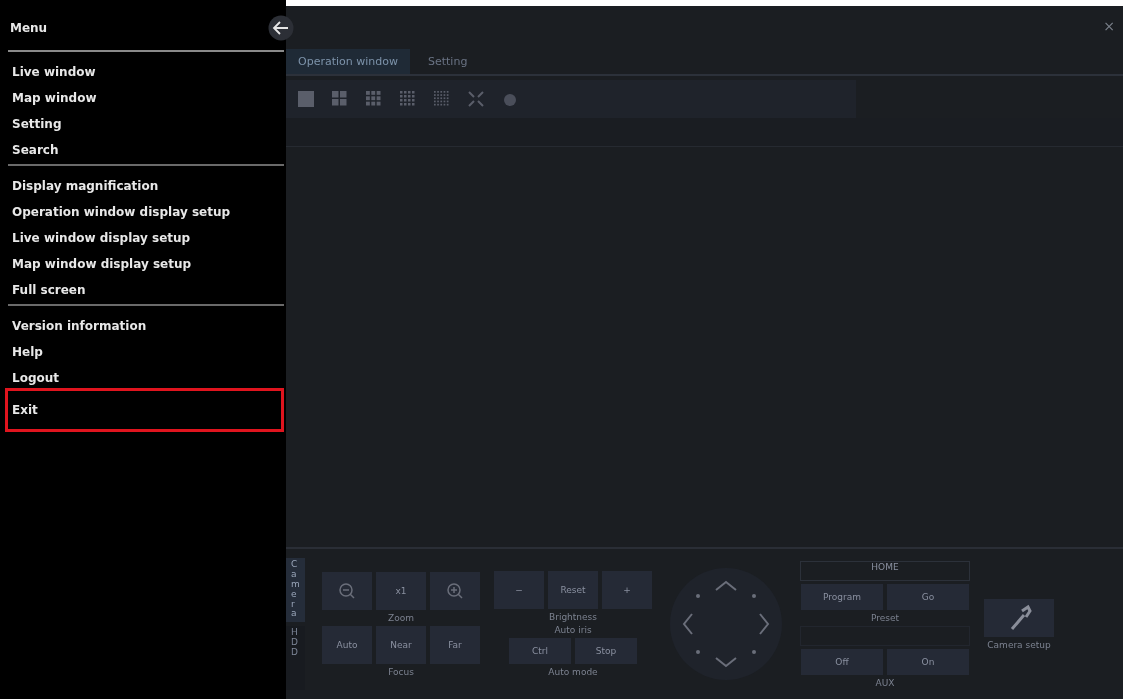 The width and height of the screenshot is (1123, 699). Describe the element at coordinates (1109, 26) in the screenshot. I see `close-button: ×` at that location.